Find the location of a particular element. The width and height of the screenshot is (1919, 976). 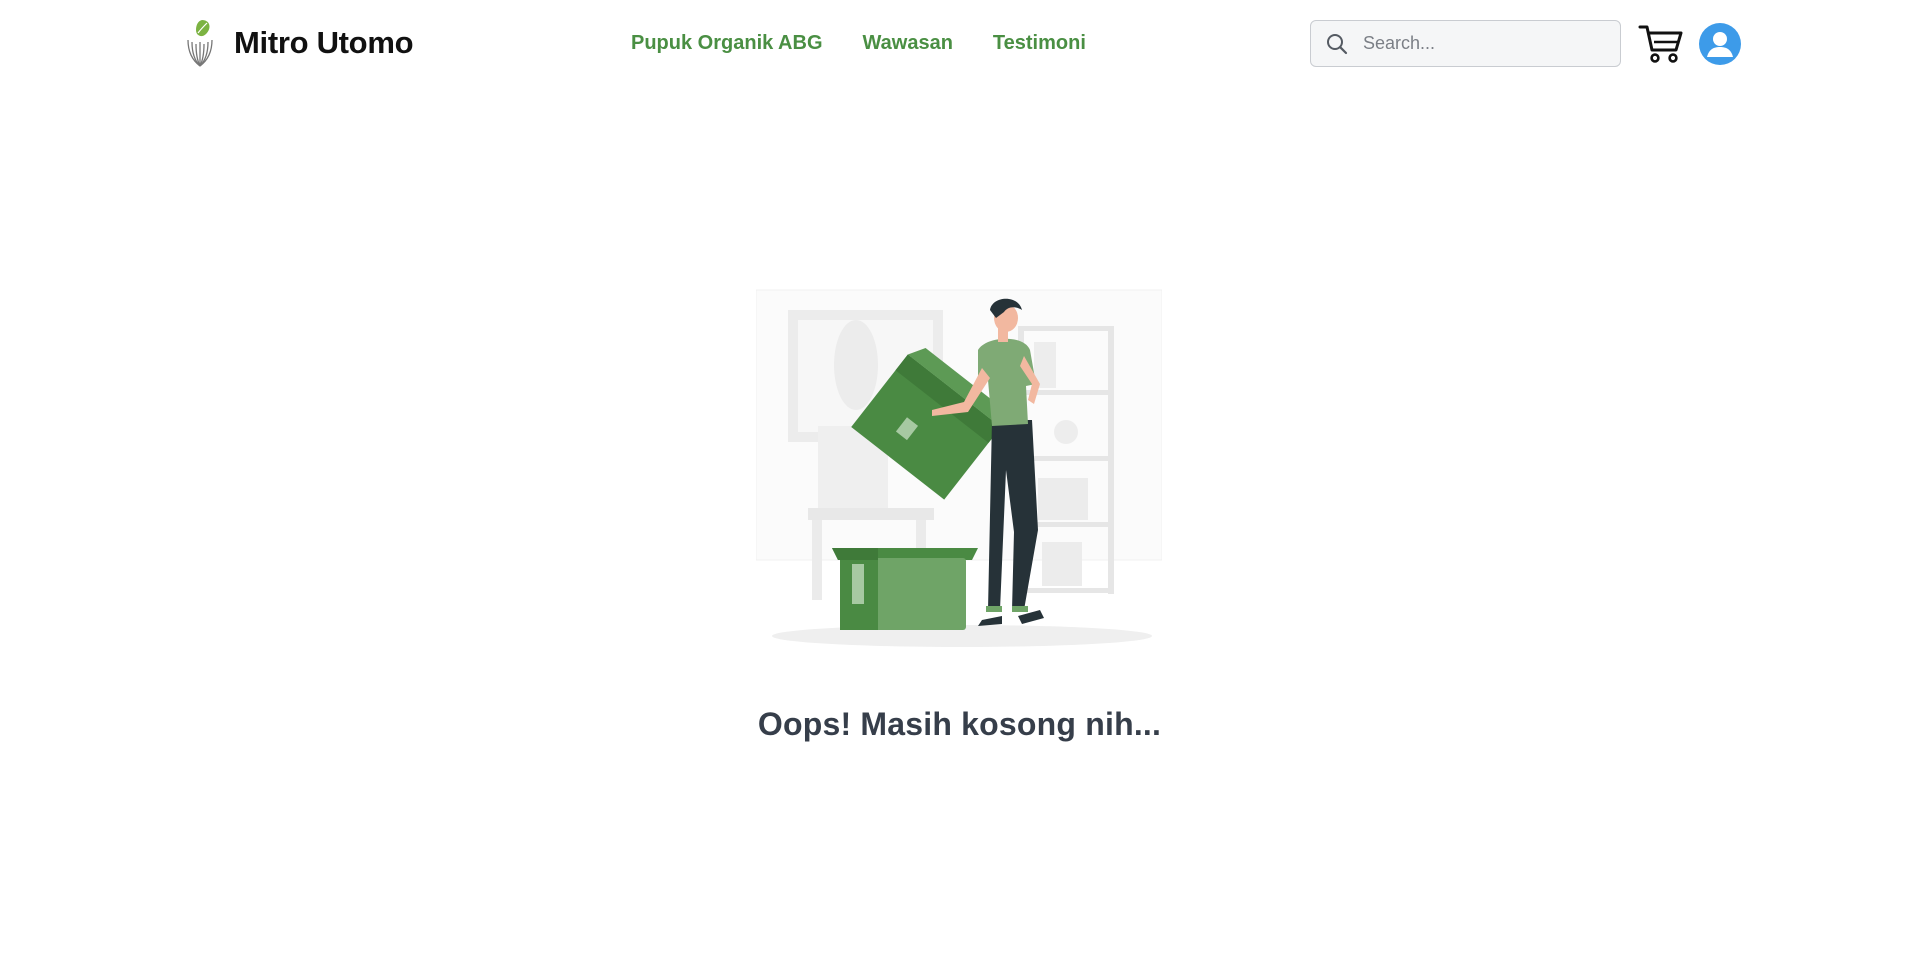

search-icon is located at coordinates (1337, 43).